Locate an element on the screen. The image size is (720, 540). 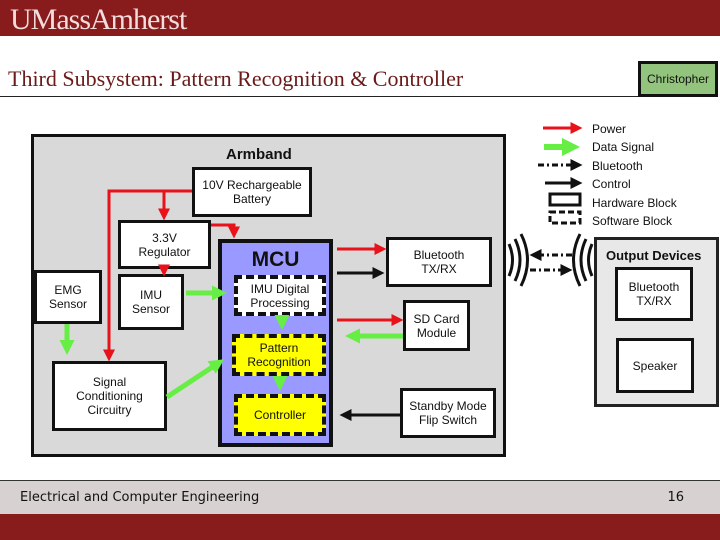
signal-conditioning-label: Signal Conditioning Circuitry is located at coordinates (109, 396).